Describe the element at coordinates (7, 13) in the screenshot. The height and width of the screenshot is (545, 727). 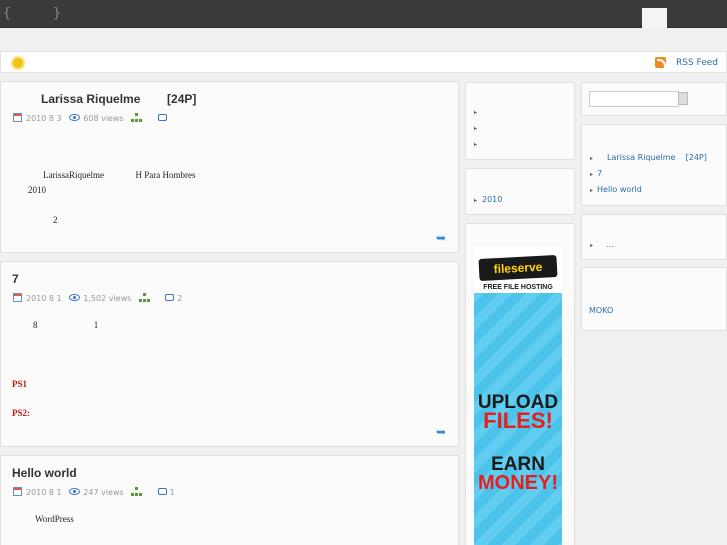
I see `site-logo-left: {` at that location.